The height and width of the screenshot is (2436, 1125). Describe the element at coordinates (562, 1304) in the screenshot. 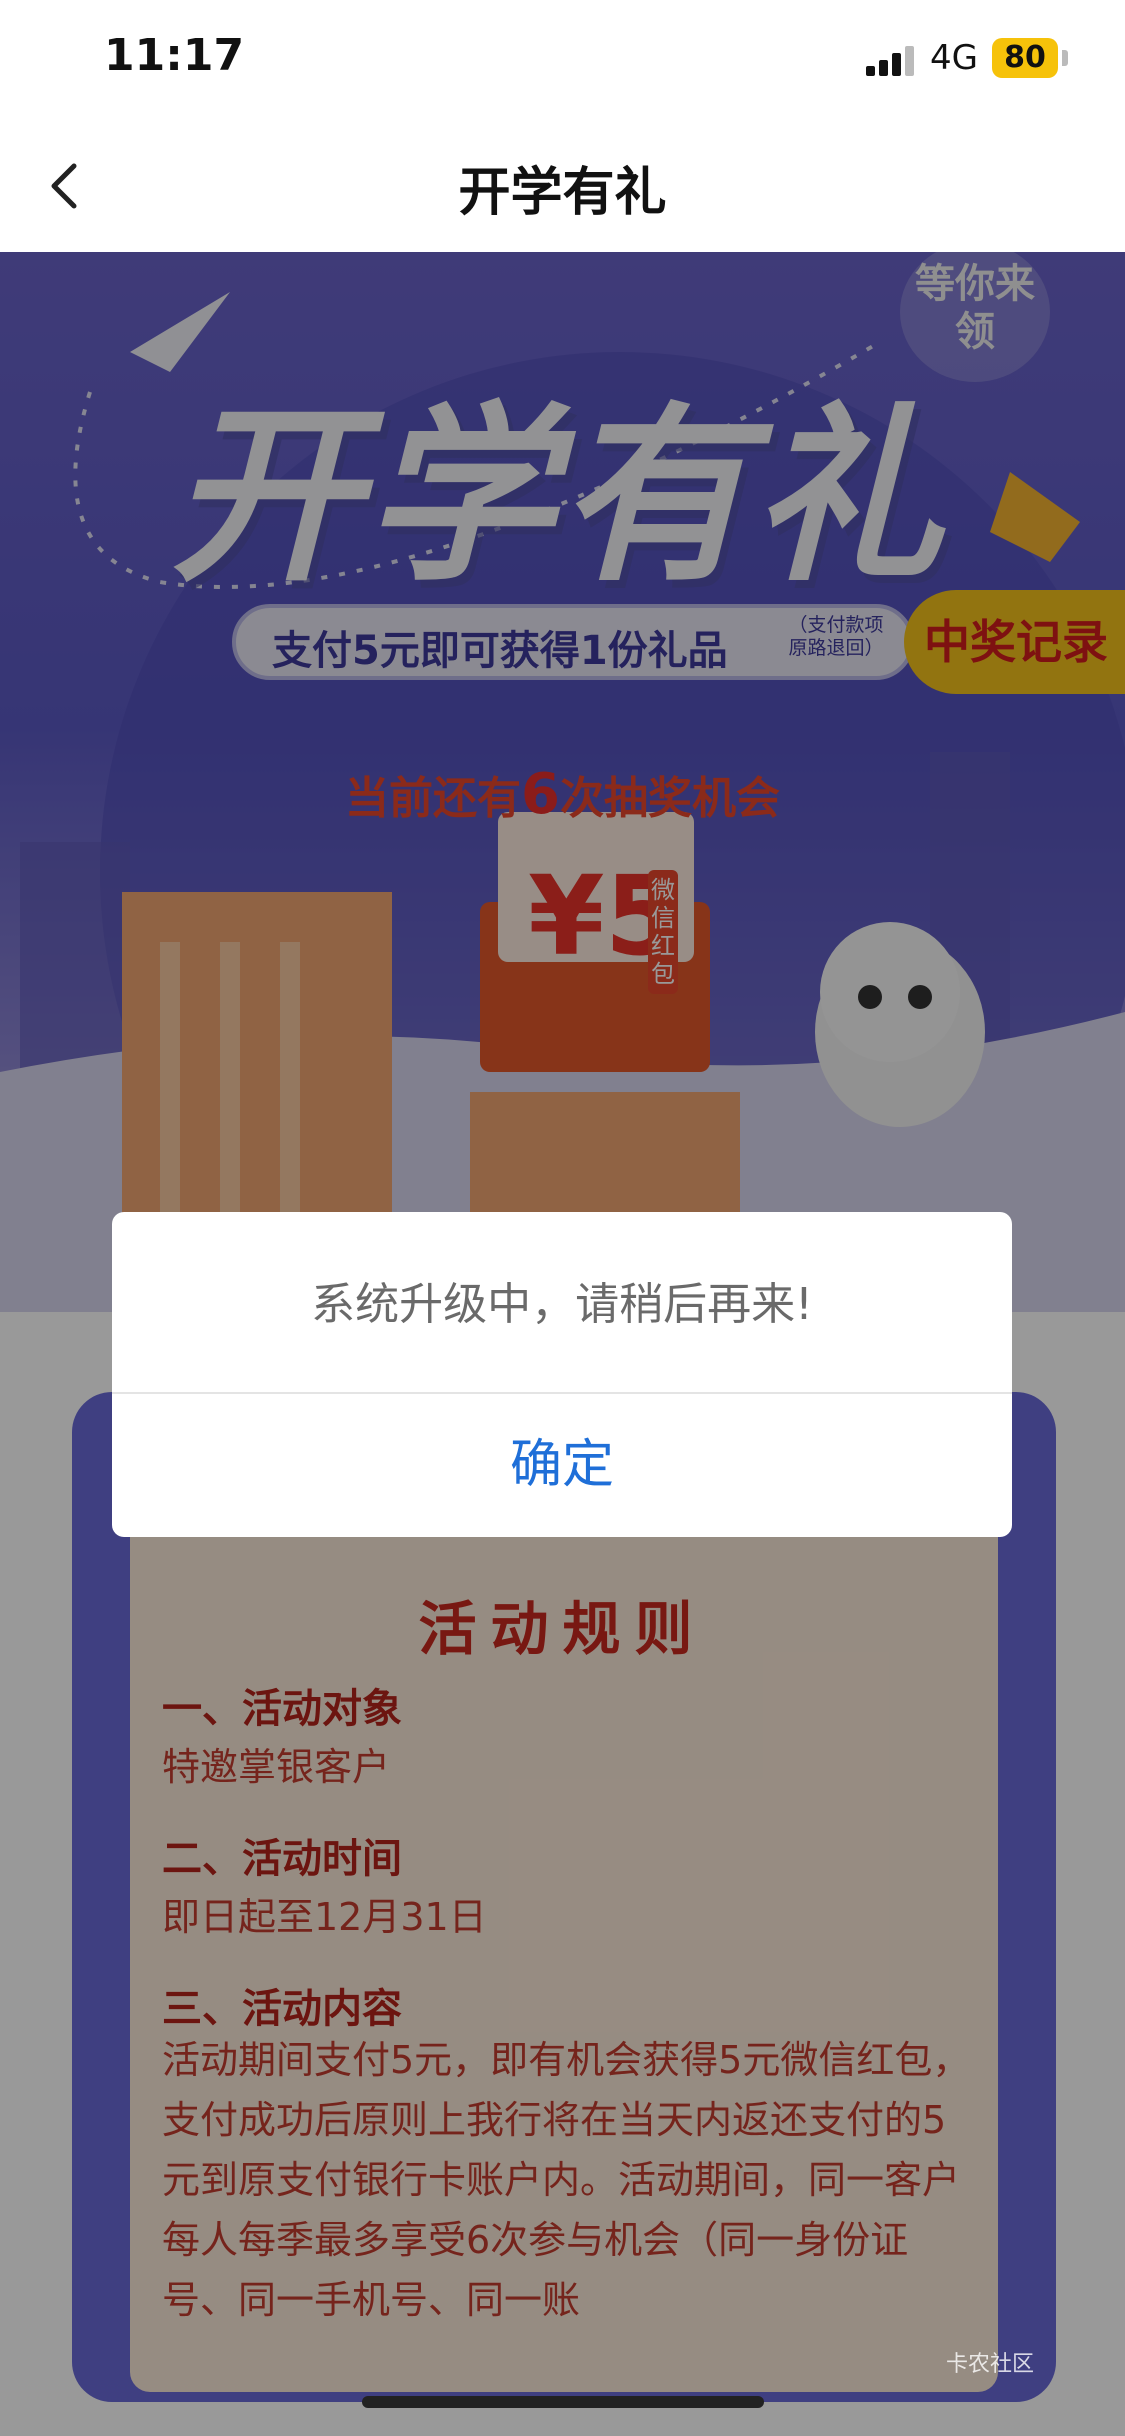

I see `dialog-message: 系统升级中，请稍后再来!` at that location.